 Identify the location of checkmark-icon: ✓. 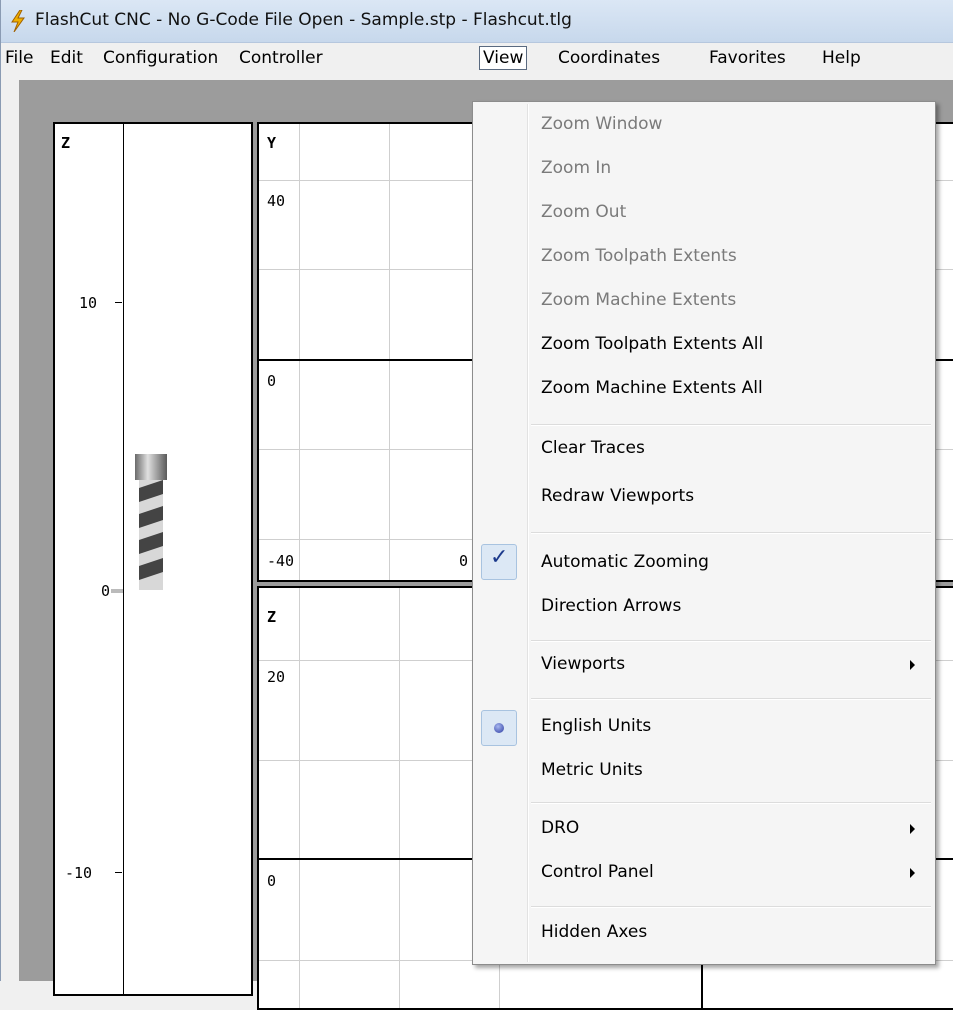
(499, 557).